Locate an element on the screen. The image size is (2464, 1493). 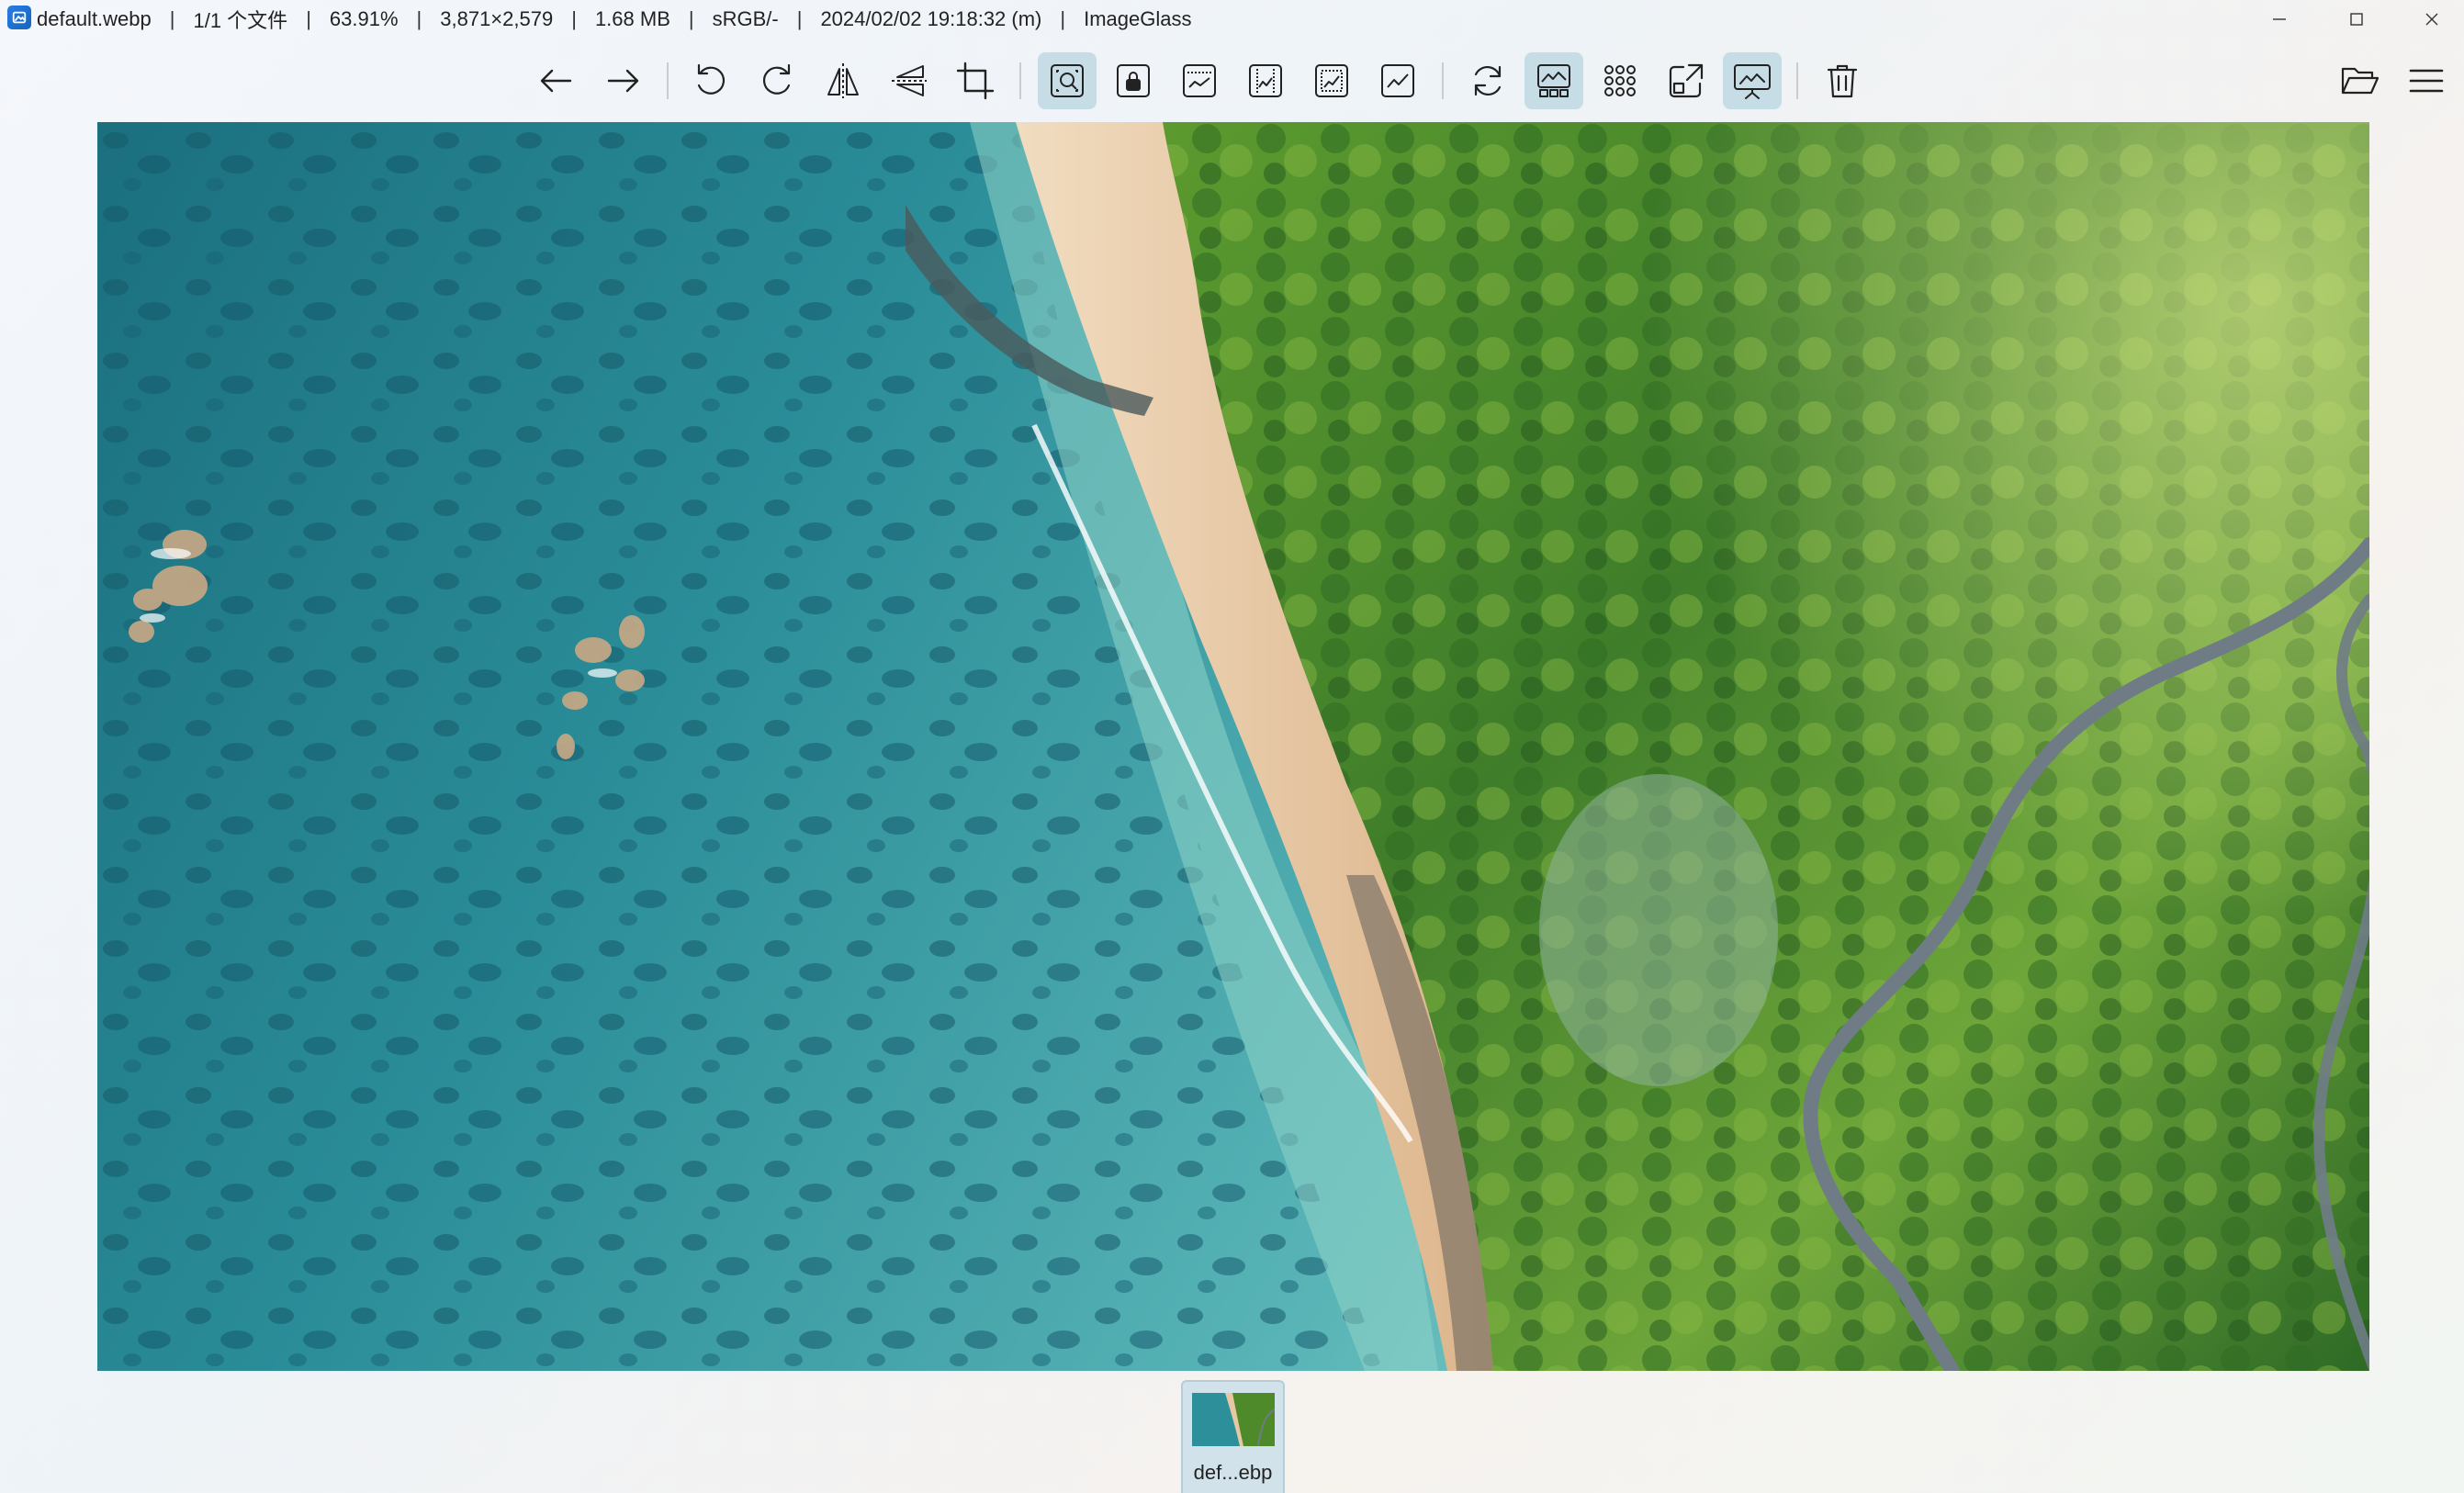
crop-icon is located at coordinates (975, 81).